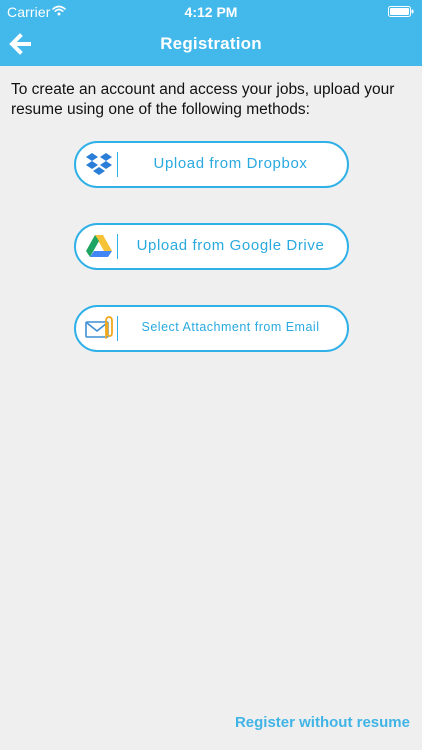 This screenshot has height=750, width=422. What do you see at coordinates (230, 163) in the screenshot?
I see `upload-from-dropbox-label: Upload from Dropbox` at bounding box center [230, 163].